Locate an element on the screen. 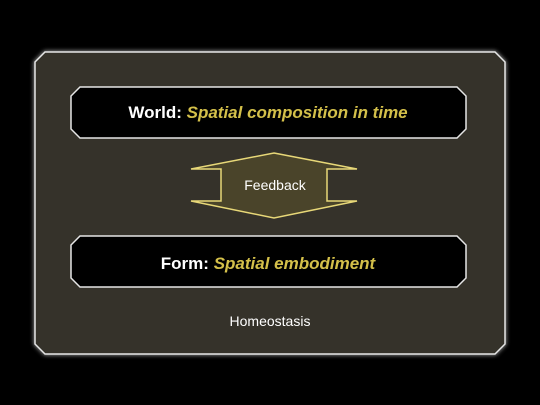 This screenshot has width=540, height=405. world-box-label: World: Spatial composition in time is located at coordinates (268, 113).